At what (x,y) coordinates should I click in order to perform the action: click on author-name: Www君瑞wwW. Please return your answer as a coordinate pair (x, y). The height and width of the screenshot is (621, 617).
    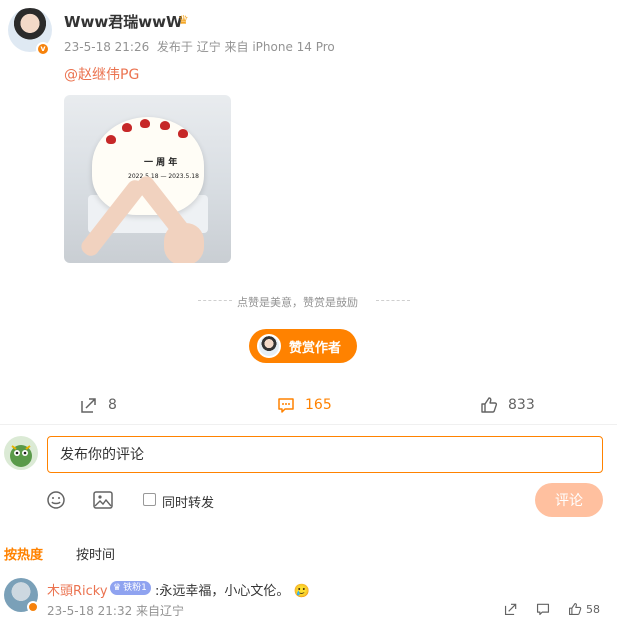
    Looking at the image, I should click on (123, 21).